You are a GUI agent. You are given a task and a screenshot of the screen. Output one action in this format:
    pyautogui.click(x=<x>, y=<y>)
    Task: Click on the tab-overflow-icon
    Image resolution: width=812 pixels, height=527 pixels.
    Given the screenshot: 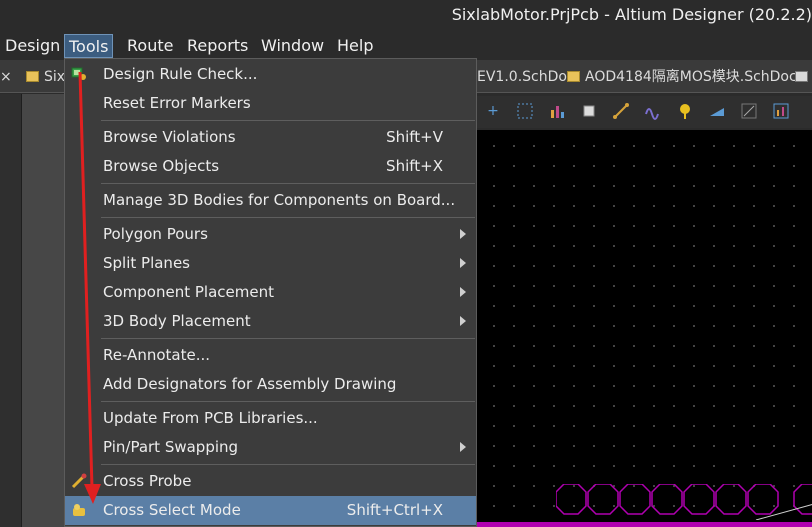 What is the action you would take?
    pyautogui.click(x=803, y=77)
    